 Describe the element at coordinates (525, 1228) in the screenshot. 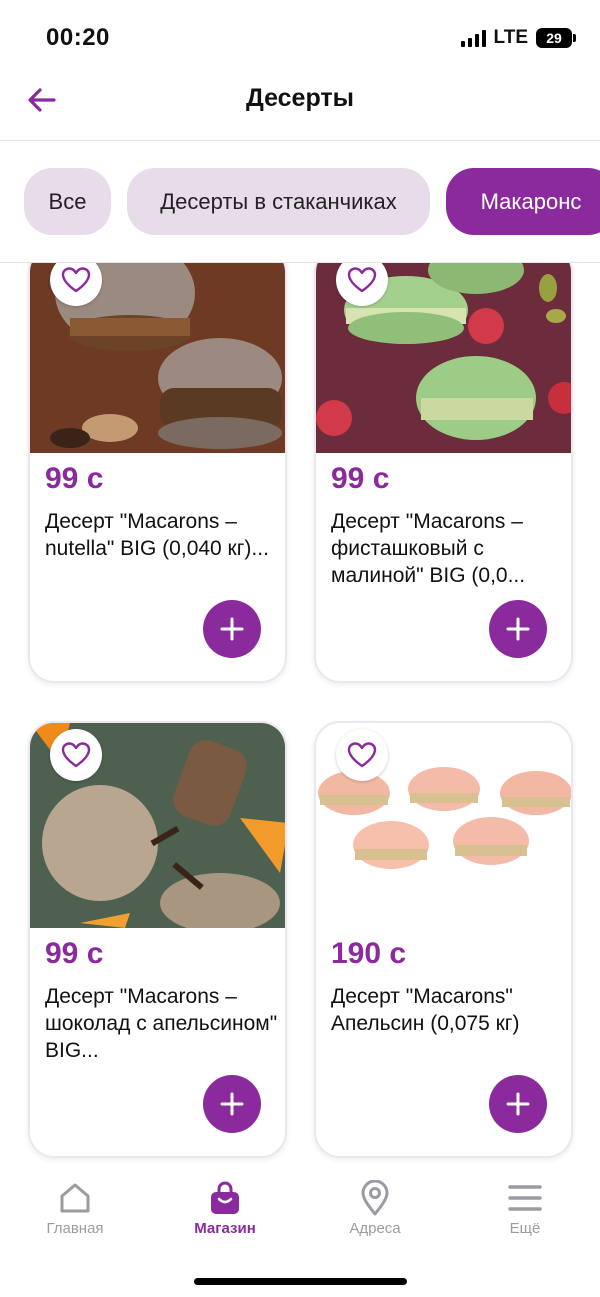

I see `tab-label: Ещё` at that location.